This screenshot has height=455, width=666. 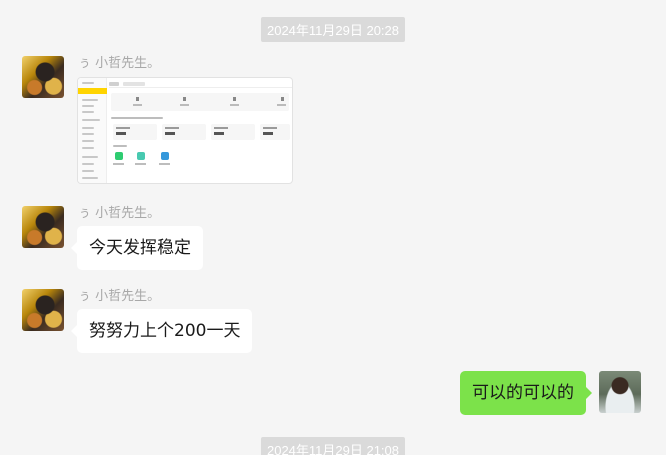 I want to click on message-bubble: 今天发挥稳定, so click(x=137, y=248).